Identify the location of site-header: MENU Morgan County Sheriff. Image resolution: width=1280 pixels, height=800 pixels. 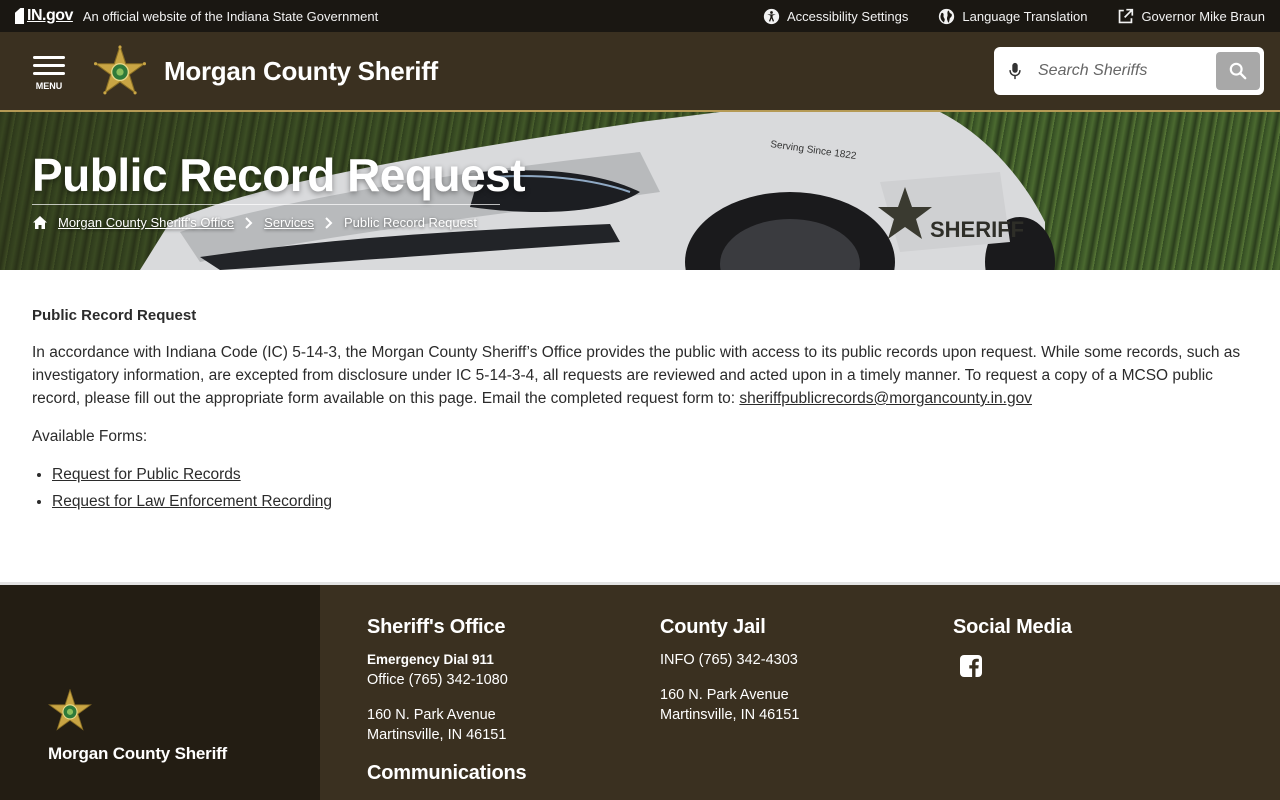
(640, 72).